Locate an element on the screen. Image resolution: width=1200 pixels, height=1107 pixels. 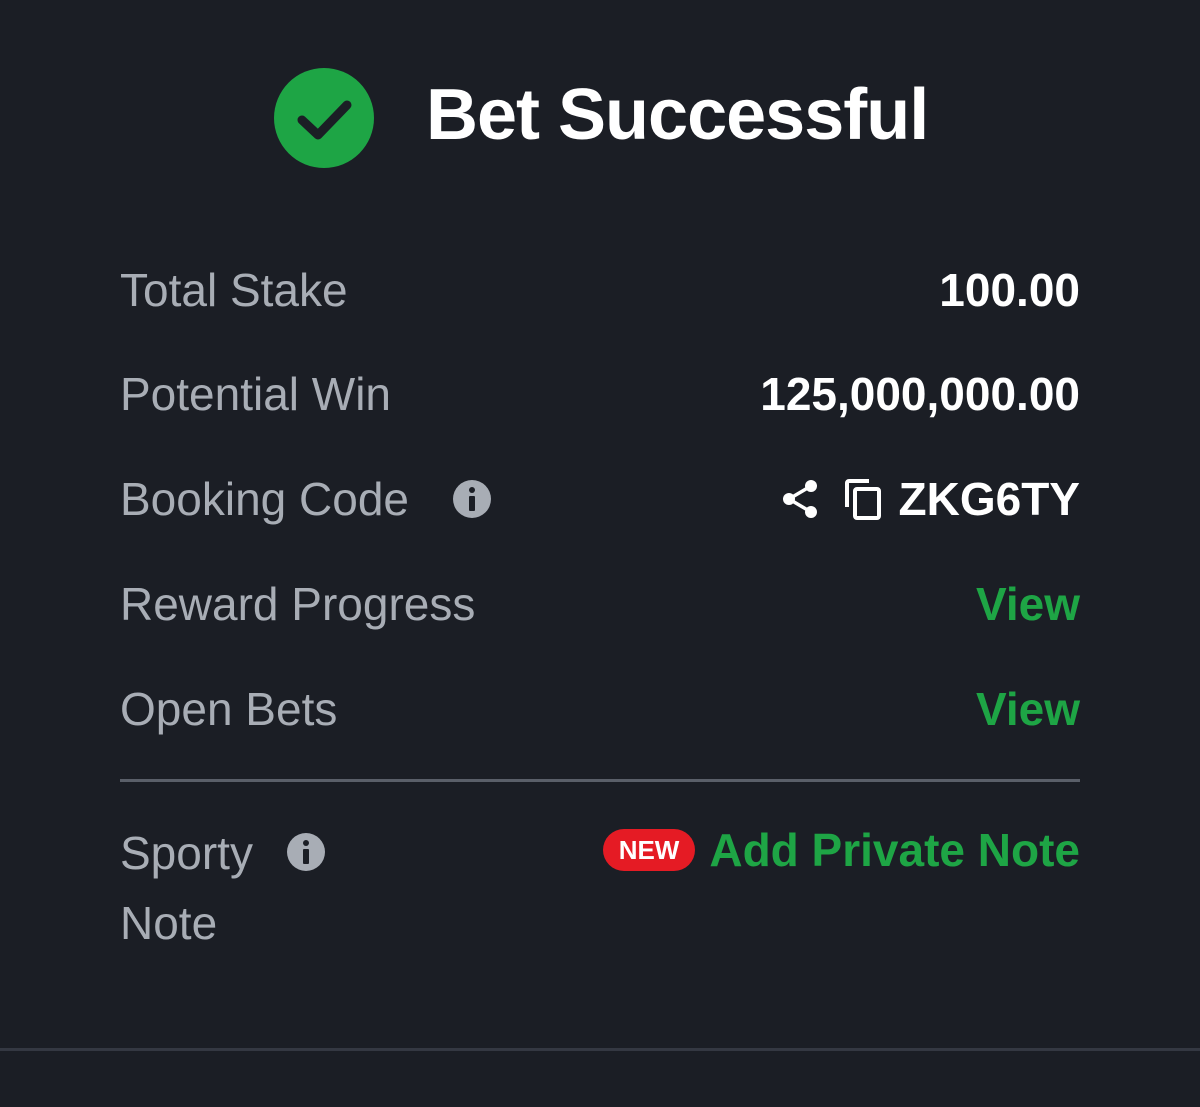
add-private-note-link: Add Private Note is located at coordinates (894, 850).